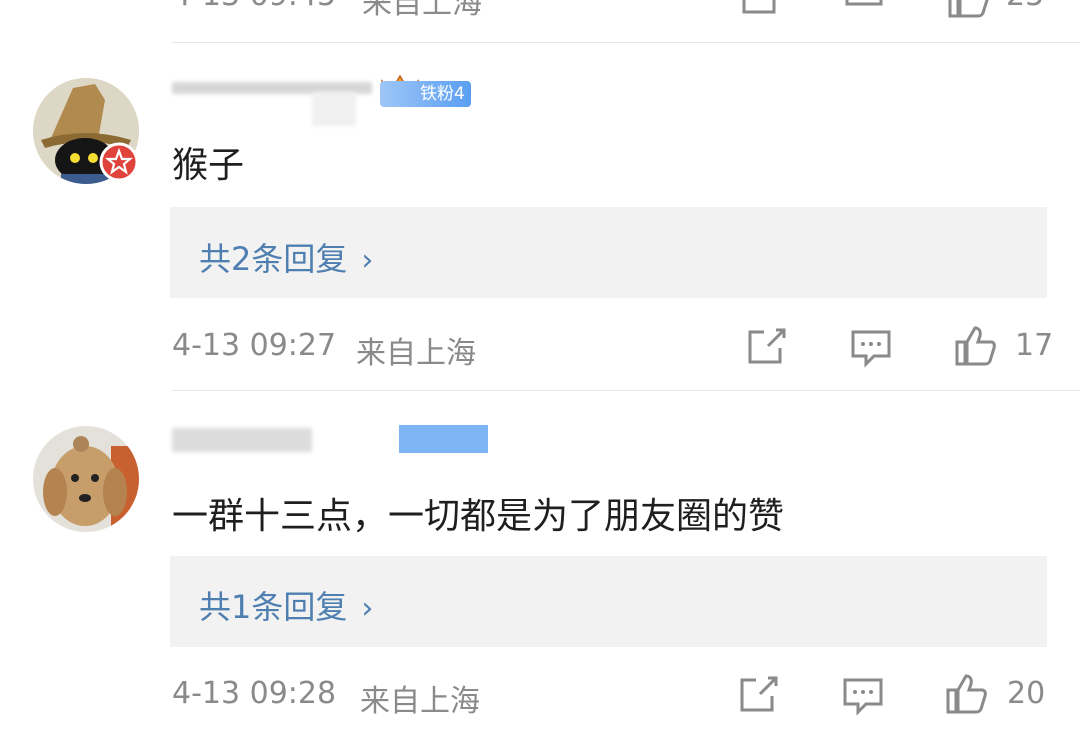 This screenshot has height=738, width=1080. I want to click on previous-comment-meta: 4-13 09:45 来自上海 25, so click(626, 10).